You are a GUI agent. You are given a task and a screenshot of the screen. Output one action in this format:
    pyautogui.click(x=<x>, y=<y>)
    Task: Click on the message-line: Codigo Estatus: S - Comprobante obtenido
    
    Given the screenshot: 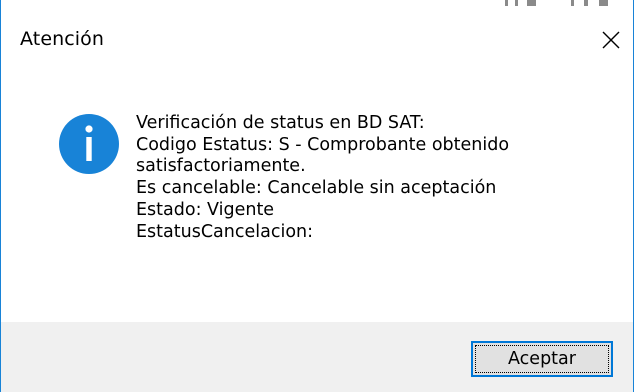 What is the action you would take?
    pyautogui.click(x=323, y=144)
    